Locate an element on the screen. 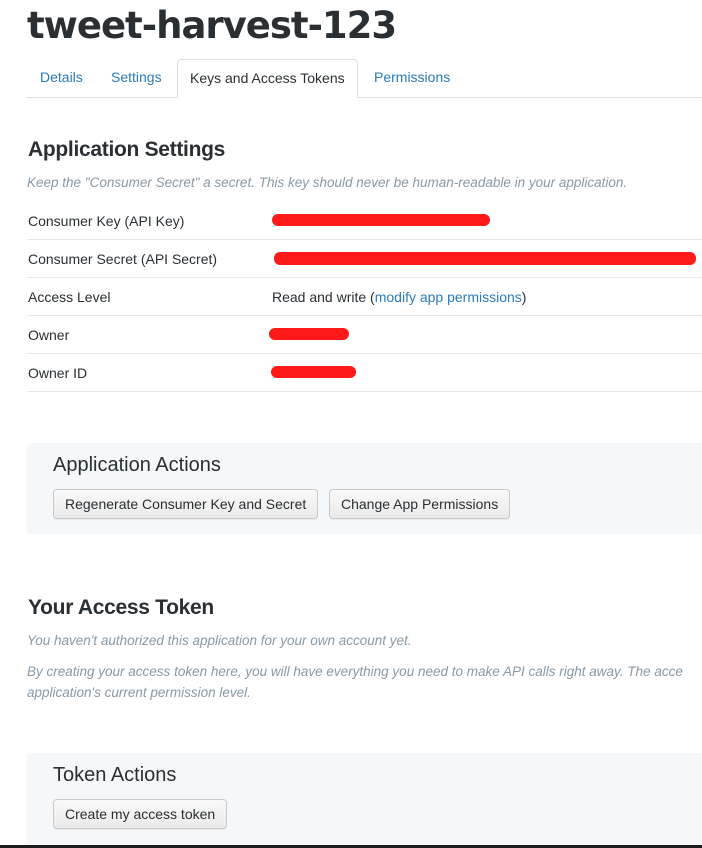 The width and height of the screenshot is (702, 848). application-settings-title: Application Settings is located at coordinates (127, 149).